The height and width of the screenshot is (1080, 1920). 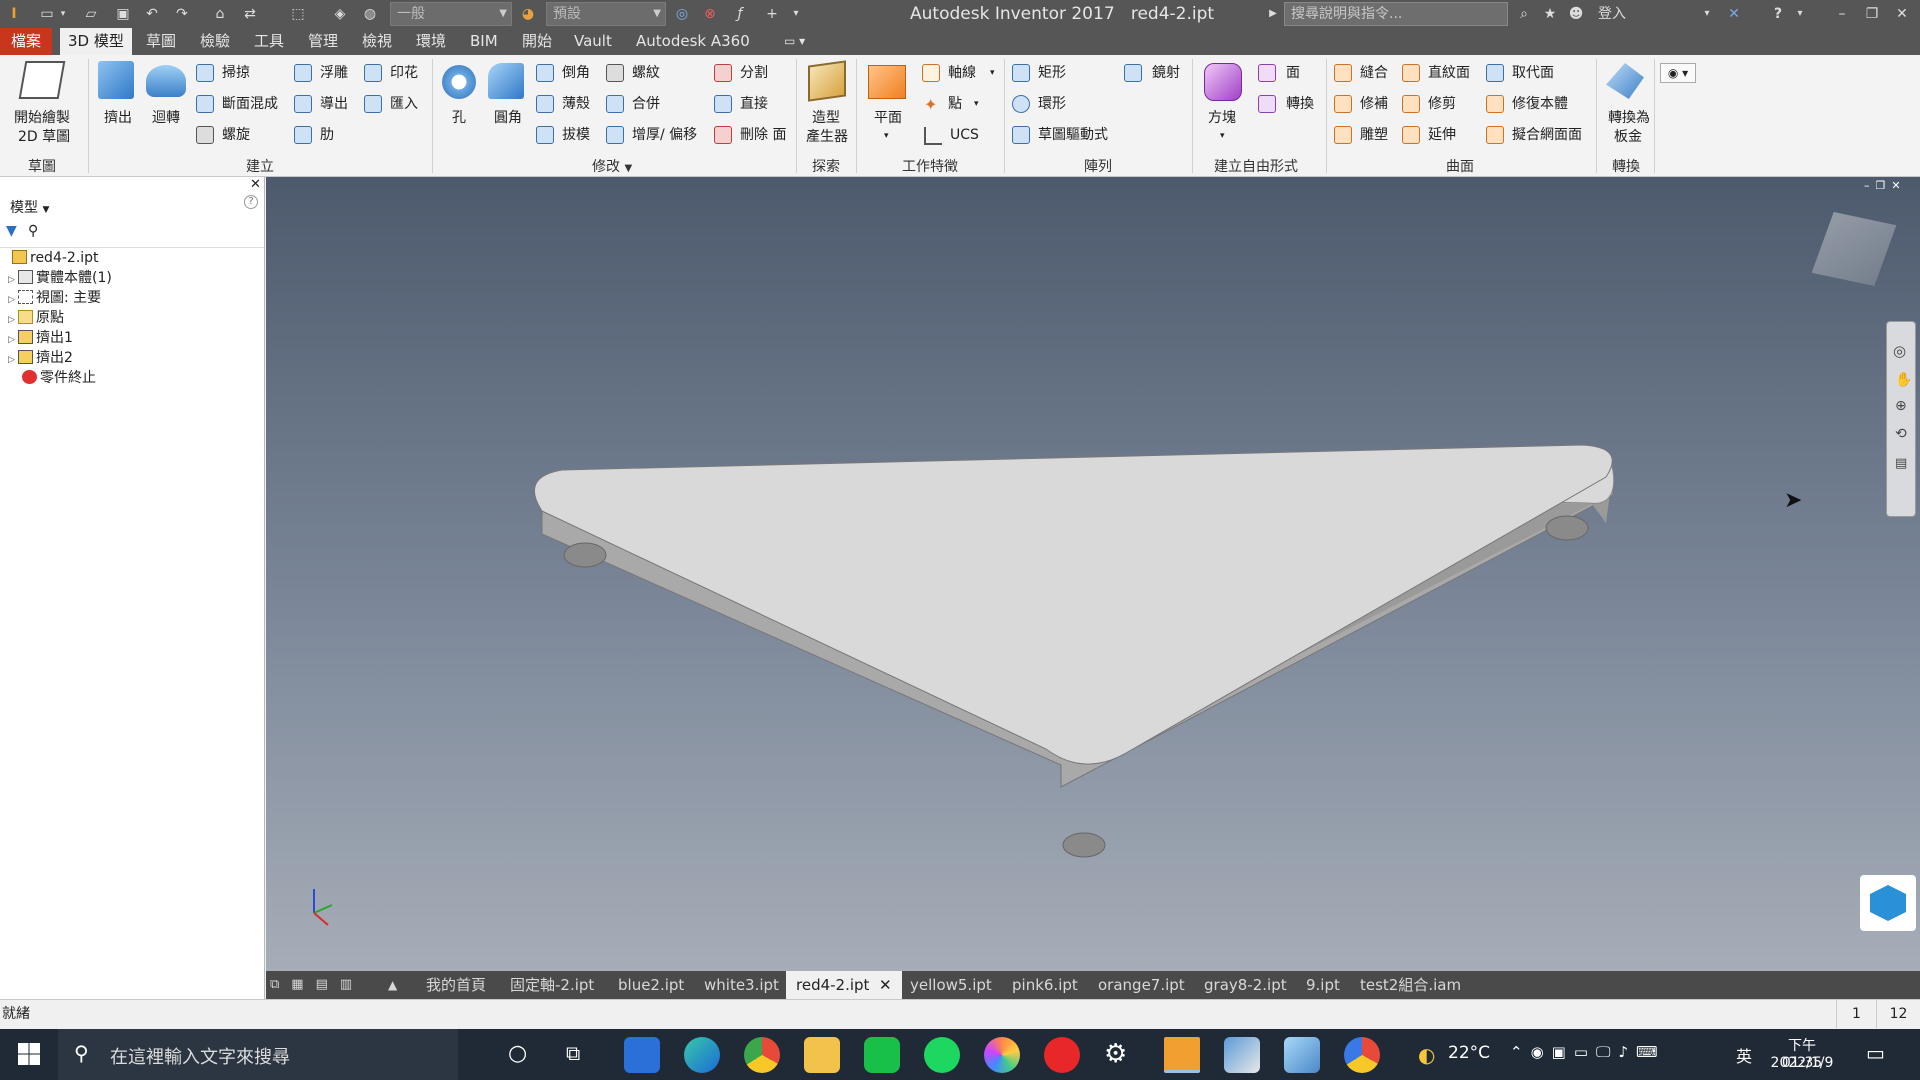 I want to click on start-2d-sketch-label-2: 2D 草圖, so click(x=44, y=137).